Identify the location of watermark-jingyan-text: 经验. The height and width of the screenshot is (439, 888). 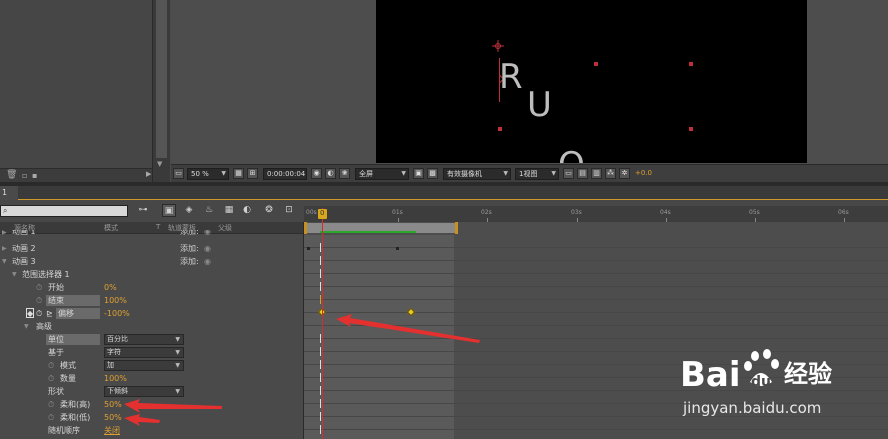
(808, 374).